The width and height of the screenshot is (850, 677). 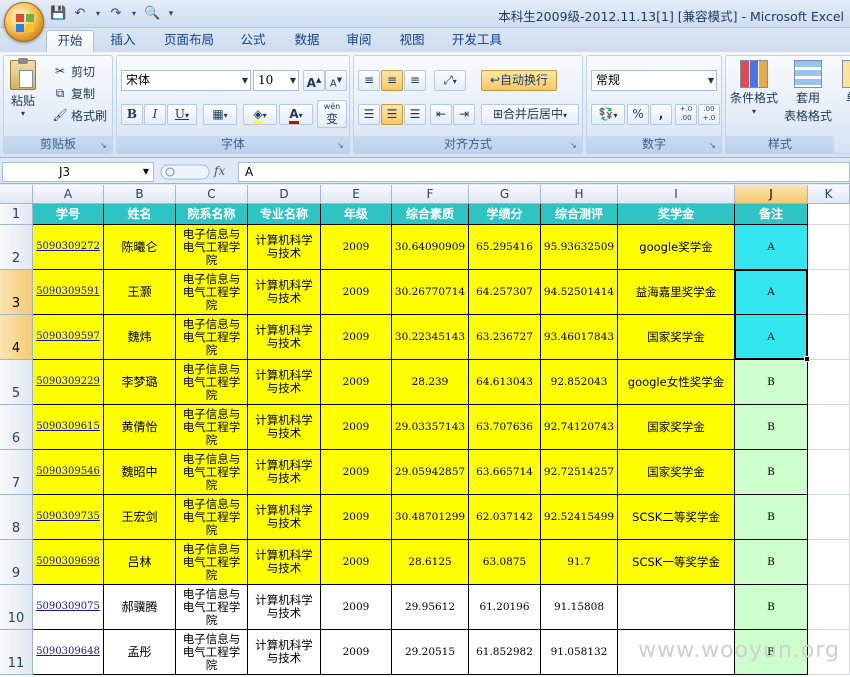 I want to click on cell-k10, so click(x=829, y=607).